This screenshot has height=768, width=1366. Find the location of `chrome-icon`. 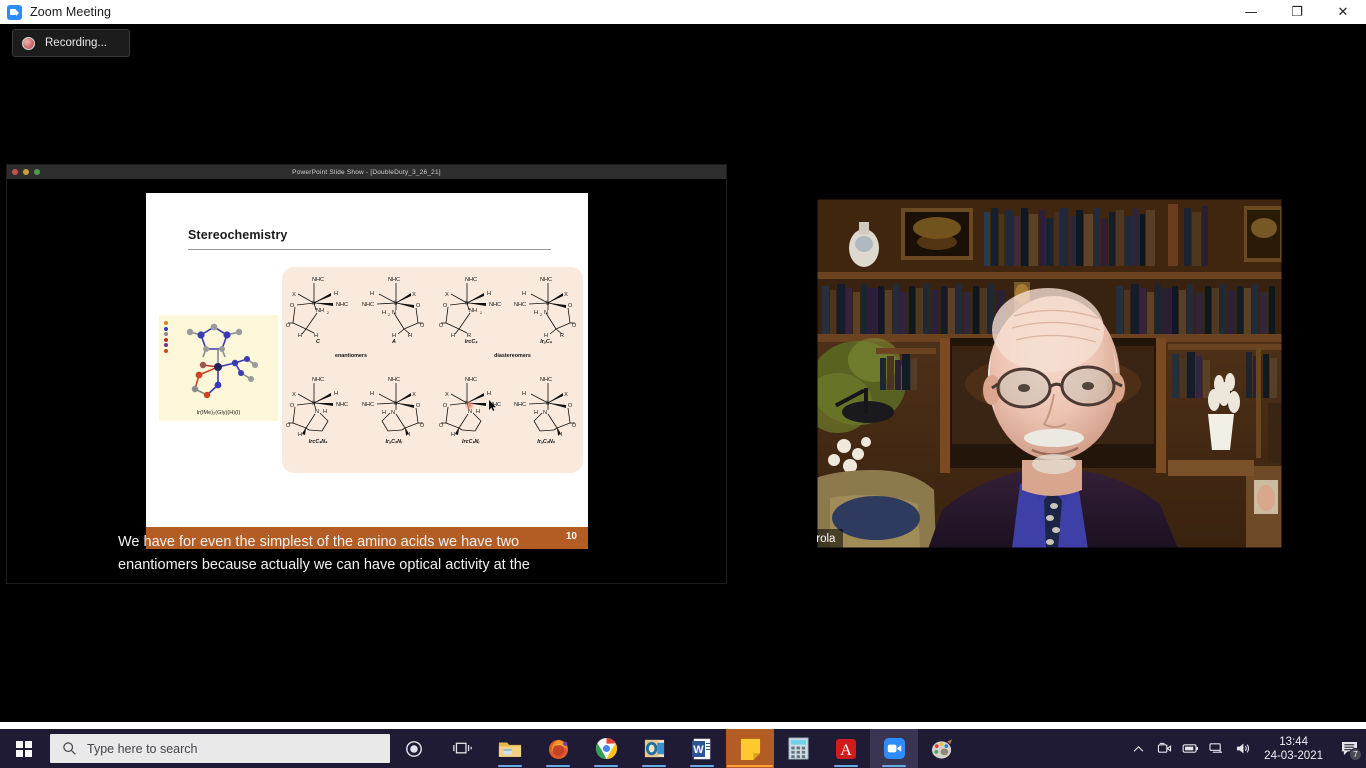

chrome-icon is located at coordinates (606, 748).